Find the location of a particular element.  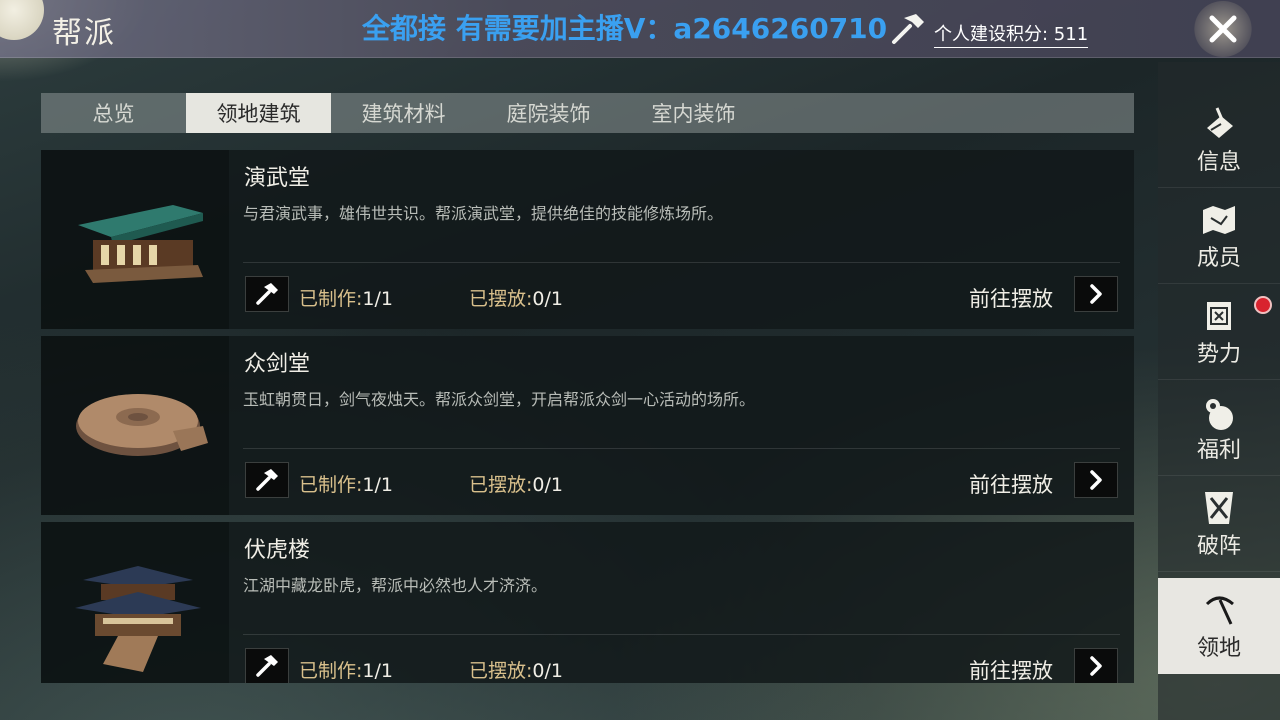

pickaxe-icon is located at coordinates (1219, 610).